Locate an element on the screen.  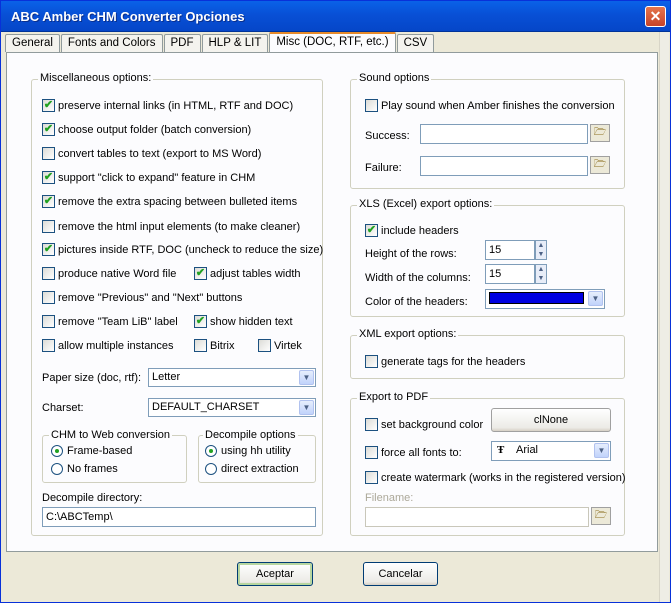
option-label: force all fonts to: is located at coordinates (421, 452).